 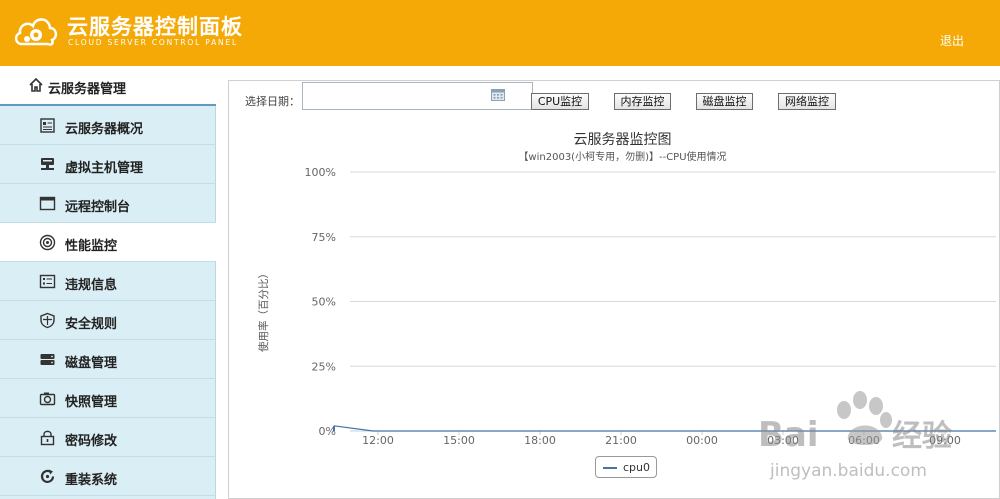 I want to click on sidebar-item-disk: 磁盘管理, so click(x=108, y=359).